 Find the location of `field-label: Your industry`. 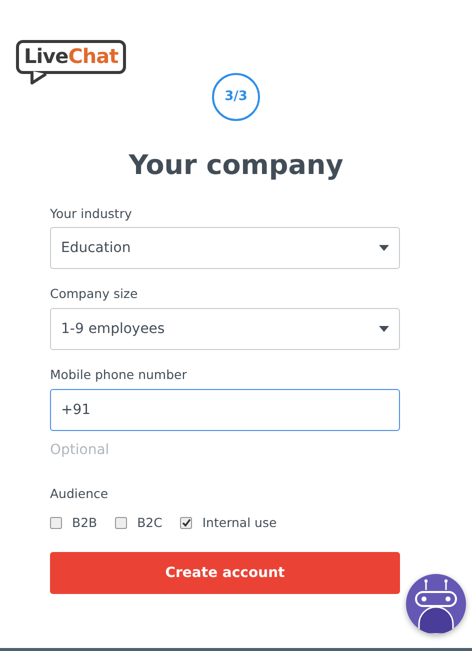

field-label: Your industry is located at coordinates (91, 213).